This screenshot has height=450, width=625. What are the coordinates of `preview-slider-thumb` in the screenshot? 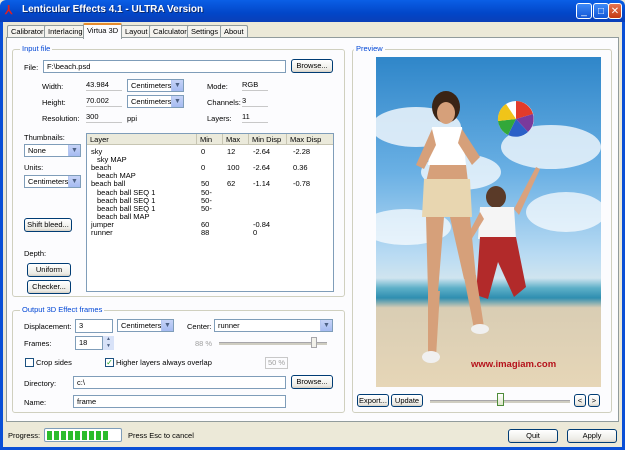 It's located at (500, 399).